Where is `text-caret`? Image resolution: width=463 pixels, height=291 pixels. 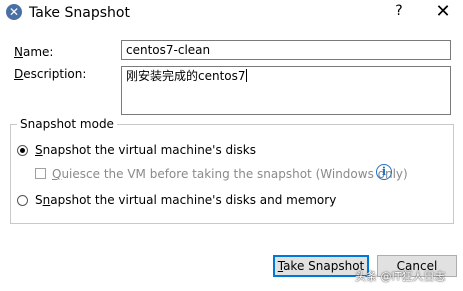
text-caret is located at coordinates (246, 75).